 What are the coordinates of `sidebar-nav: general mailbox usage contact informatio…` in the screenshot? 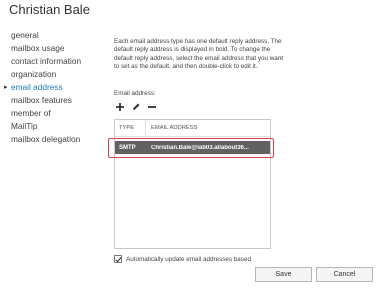 It's located at (52, 87).